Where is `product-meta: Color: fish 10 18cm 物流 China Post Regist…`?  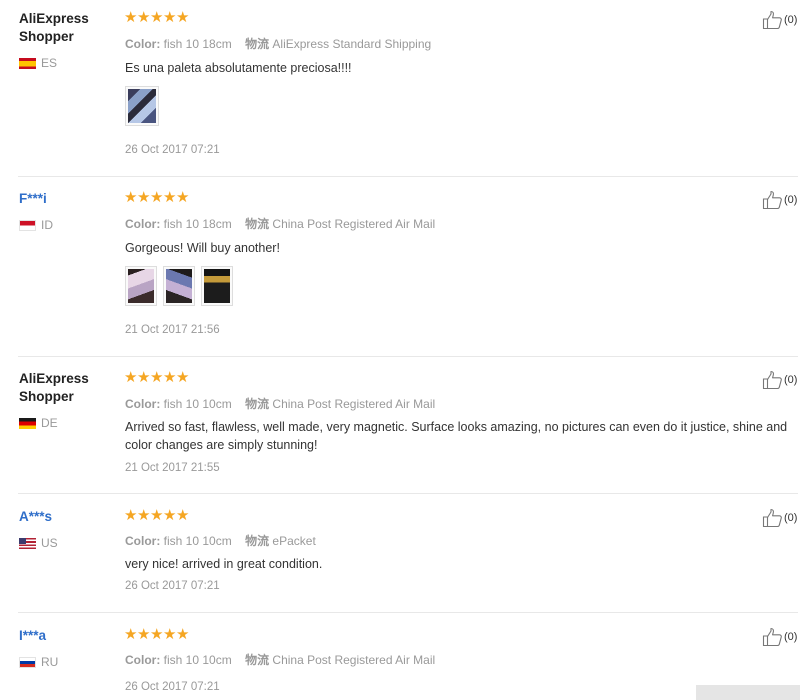
product-meta: Color: fish 10 18cm 物流 China Post Regist… is located at coordinates (280, 223).